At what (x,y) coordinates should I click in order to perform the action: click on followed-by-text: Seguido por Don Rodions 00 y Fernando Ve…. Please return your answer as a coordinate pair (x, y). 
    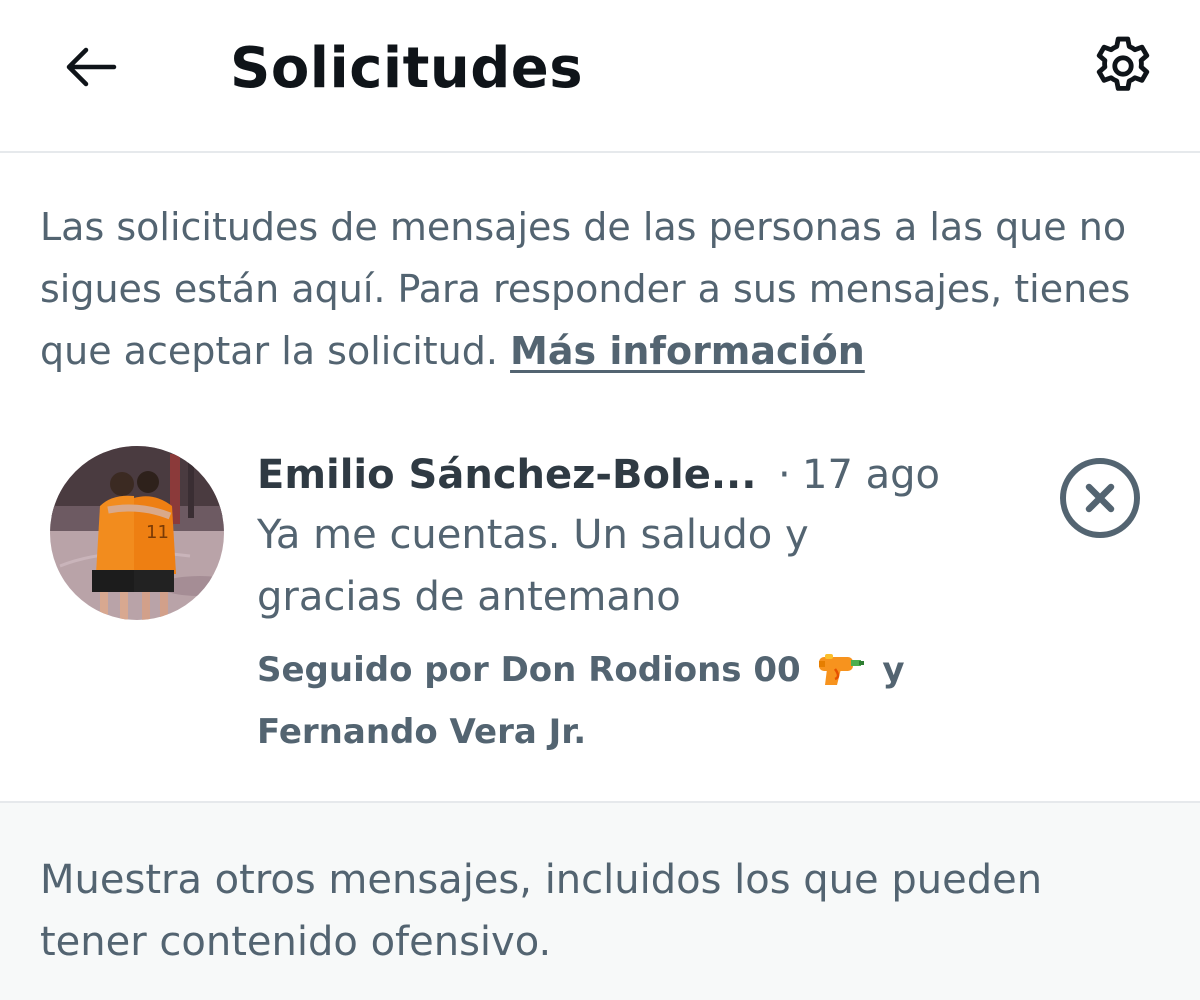
    Looking at the image, I should click on (607, 701).